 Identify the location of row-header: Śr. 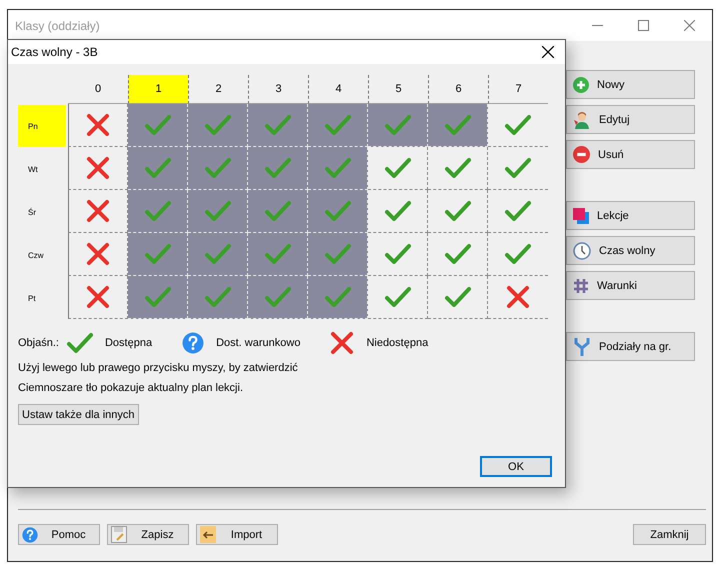
(42, 212).